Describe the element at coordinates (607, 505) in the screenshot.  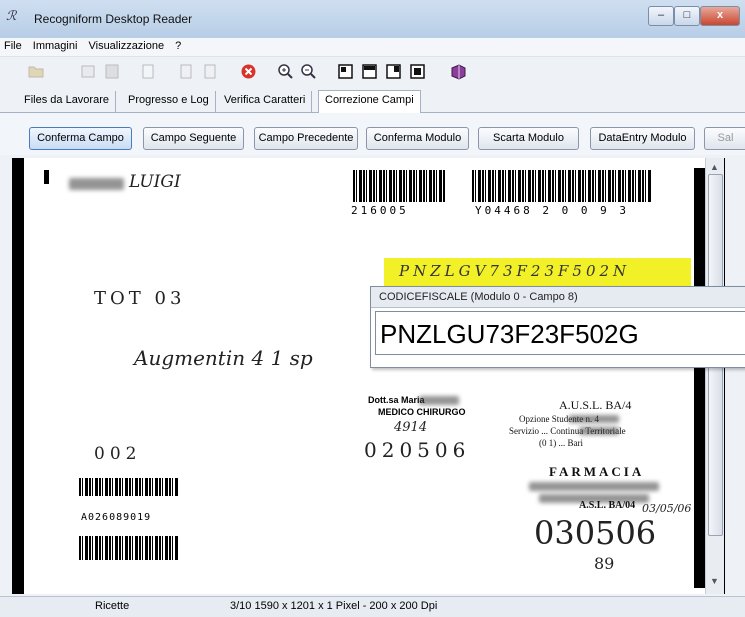
I see `asl-bottom-stamp: A.S.L. BA/04` at that location.